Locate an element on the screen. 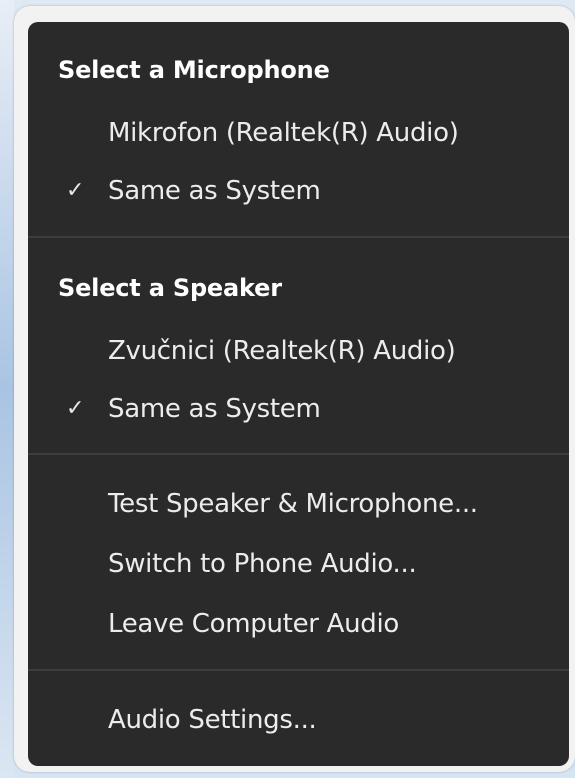  mic-option-realtek: Mikrofon (Realtek(R) Audio) is located at coordinates (298, 133).